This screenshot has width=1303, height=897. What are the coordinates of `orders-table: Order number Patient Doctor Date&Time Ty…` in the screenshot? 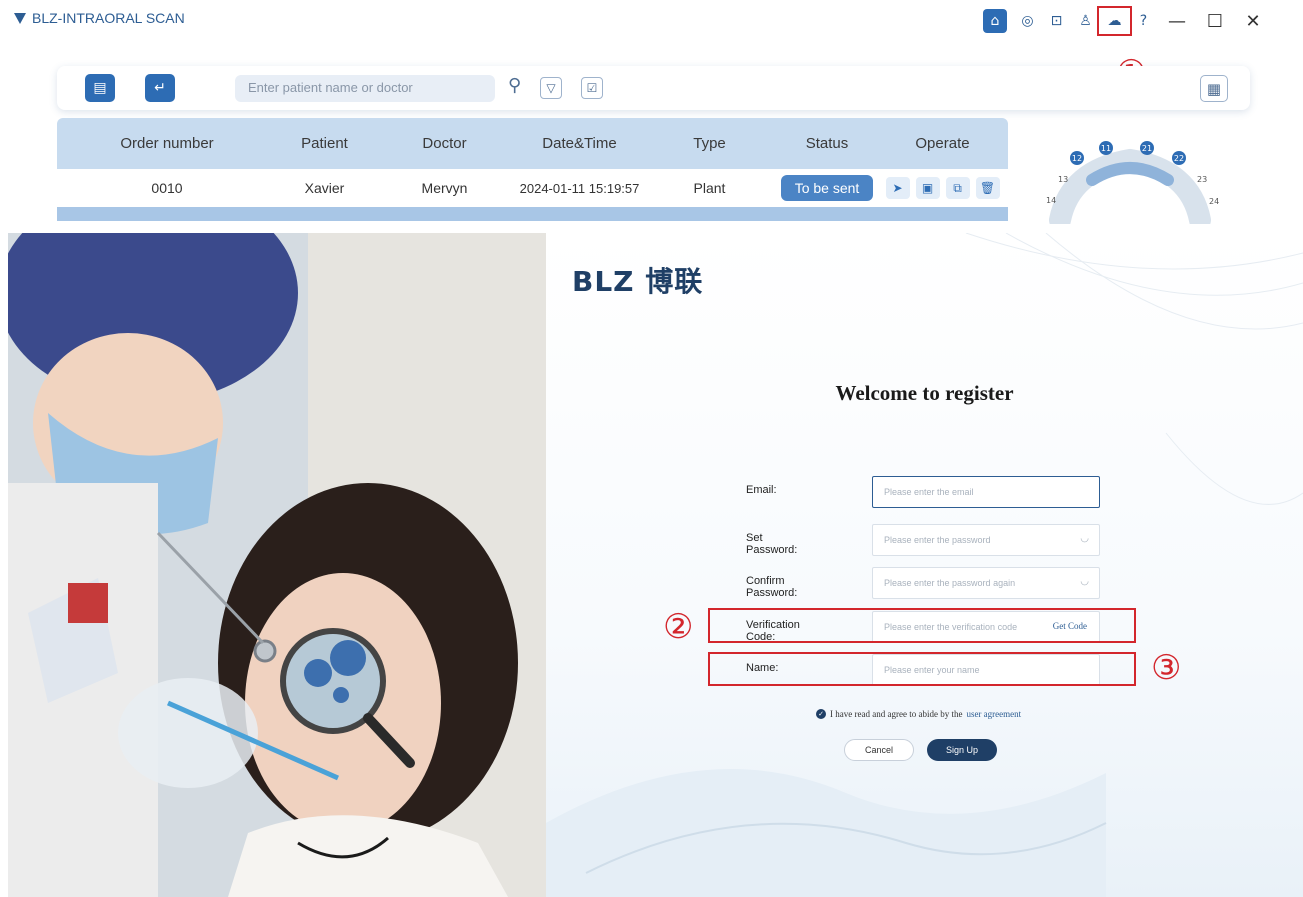 It's located at (532, 169).